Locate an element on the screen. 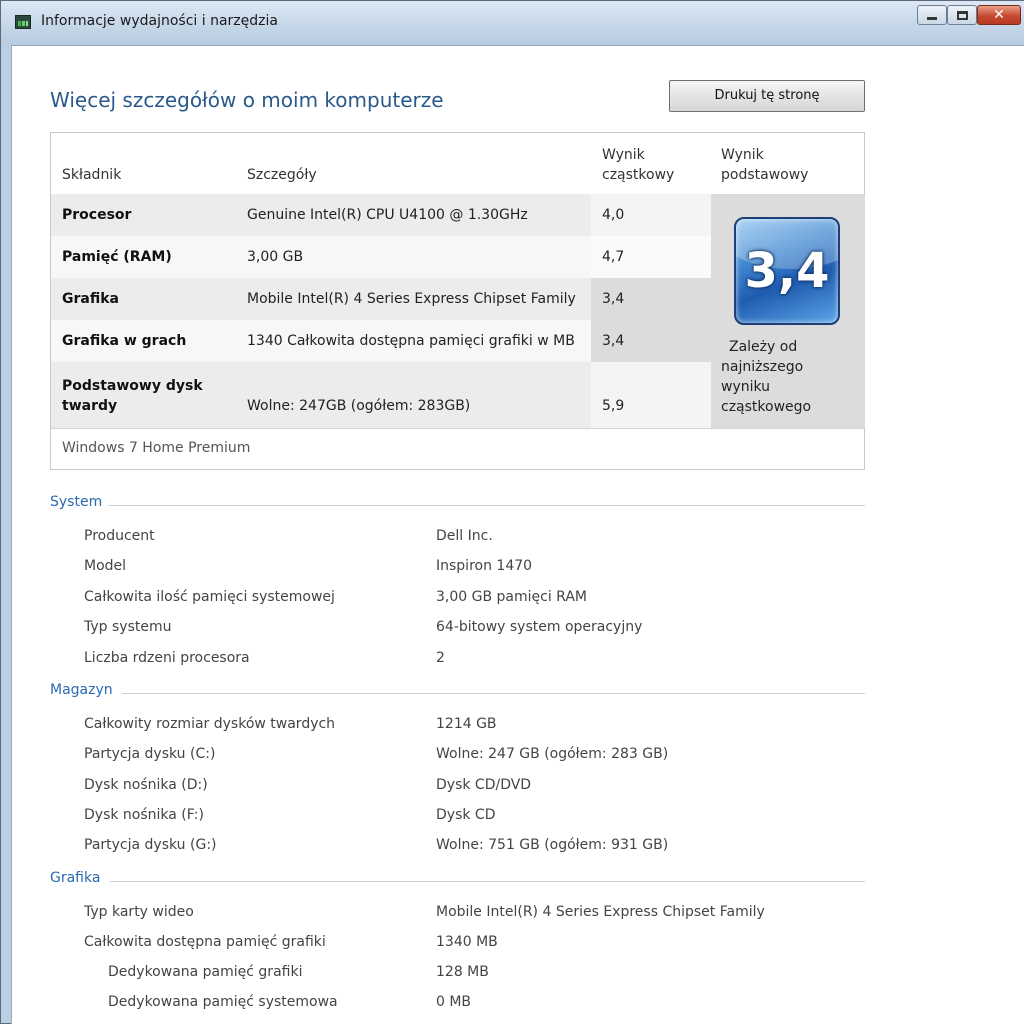 The height and width of the screenshot is (1024, 1024). prop-label: Całkowita dostępna pamięć grafiki is located at coordinates (205, 942).